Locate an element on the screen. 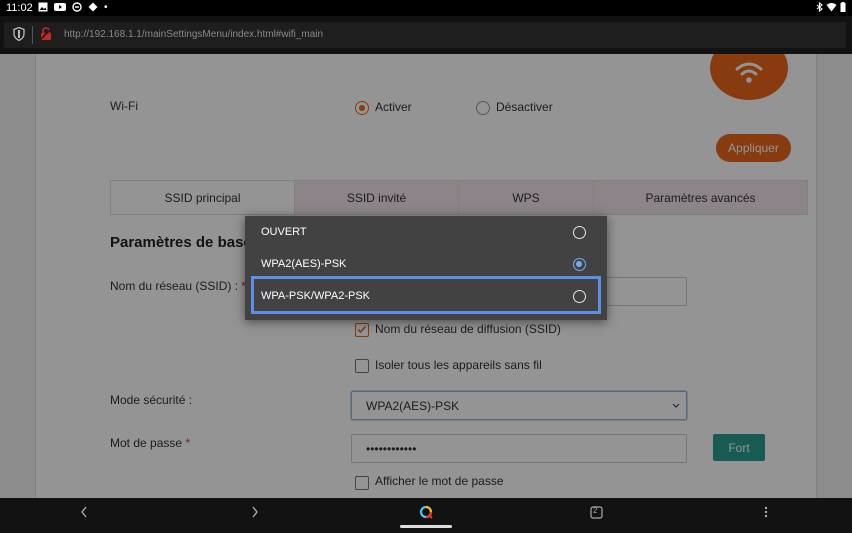 This screenshot has height=533, width=852. chevron-right-icon is located at coordinates (255, 512).